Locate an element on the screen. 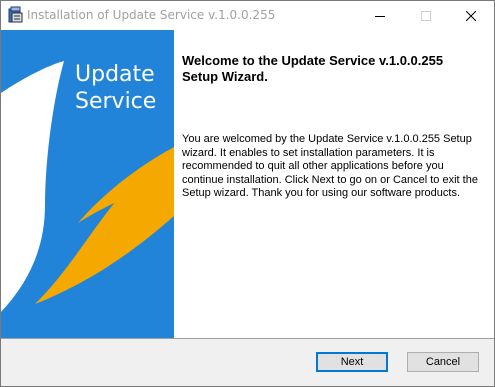 The width and height of the screenshot is (495, 387). close-icon is located at coordinates (471, 15).